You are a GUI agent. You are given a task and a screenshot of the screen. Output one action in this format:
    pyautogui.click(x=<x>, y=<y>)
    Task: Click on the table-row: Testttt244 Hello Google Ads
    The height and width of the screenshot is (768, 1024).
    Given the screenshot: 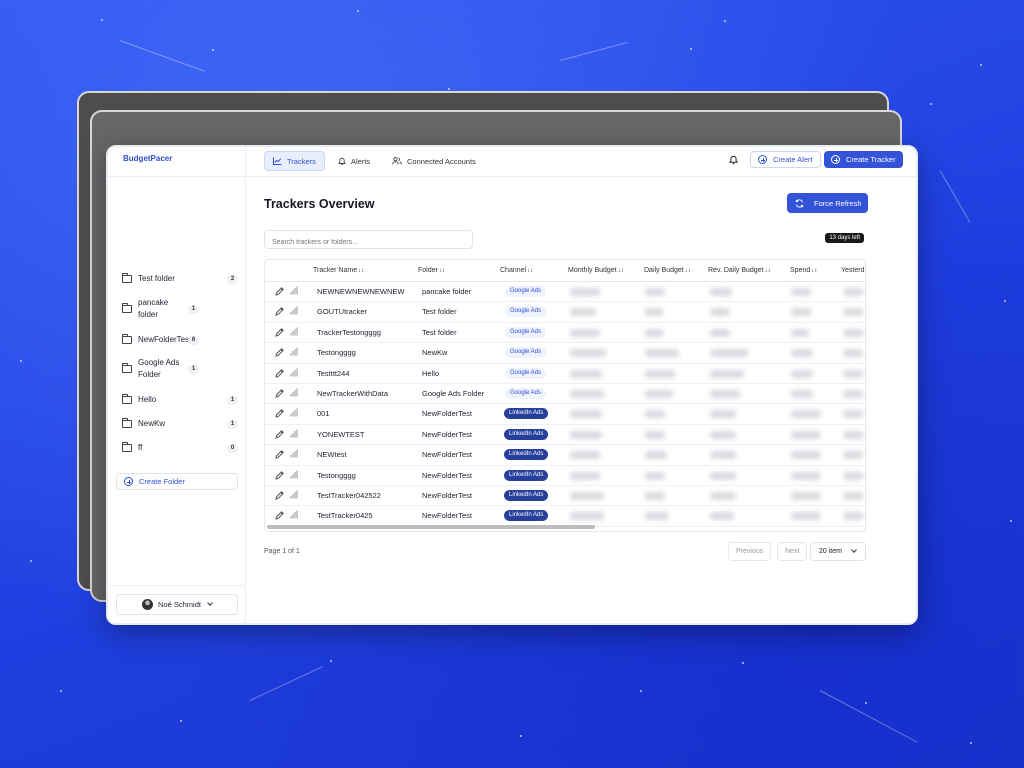 What is the action you would take?
    pyautogui.click(x=565, y=374)
    